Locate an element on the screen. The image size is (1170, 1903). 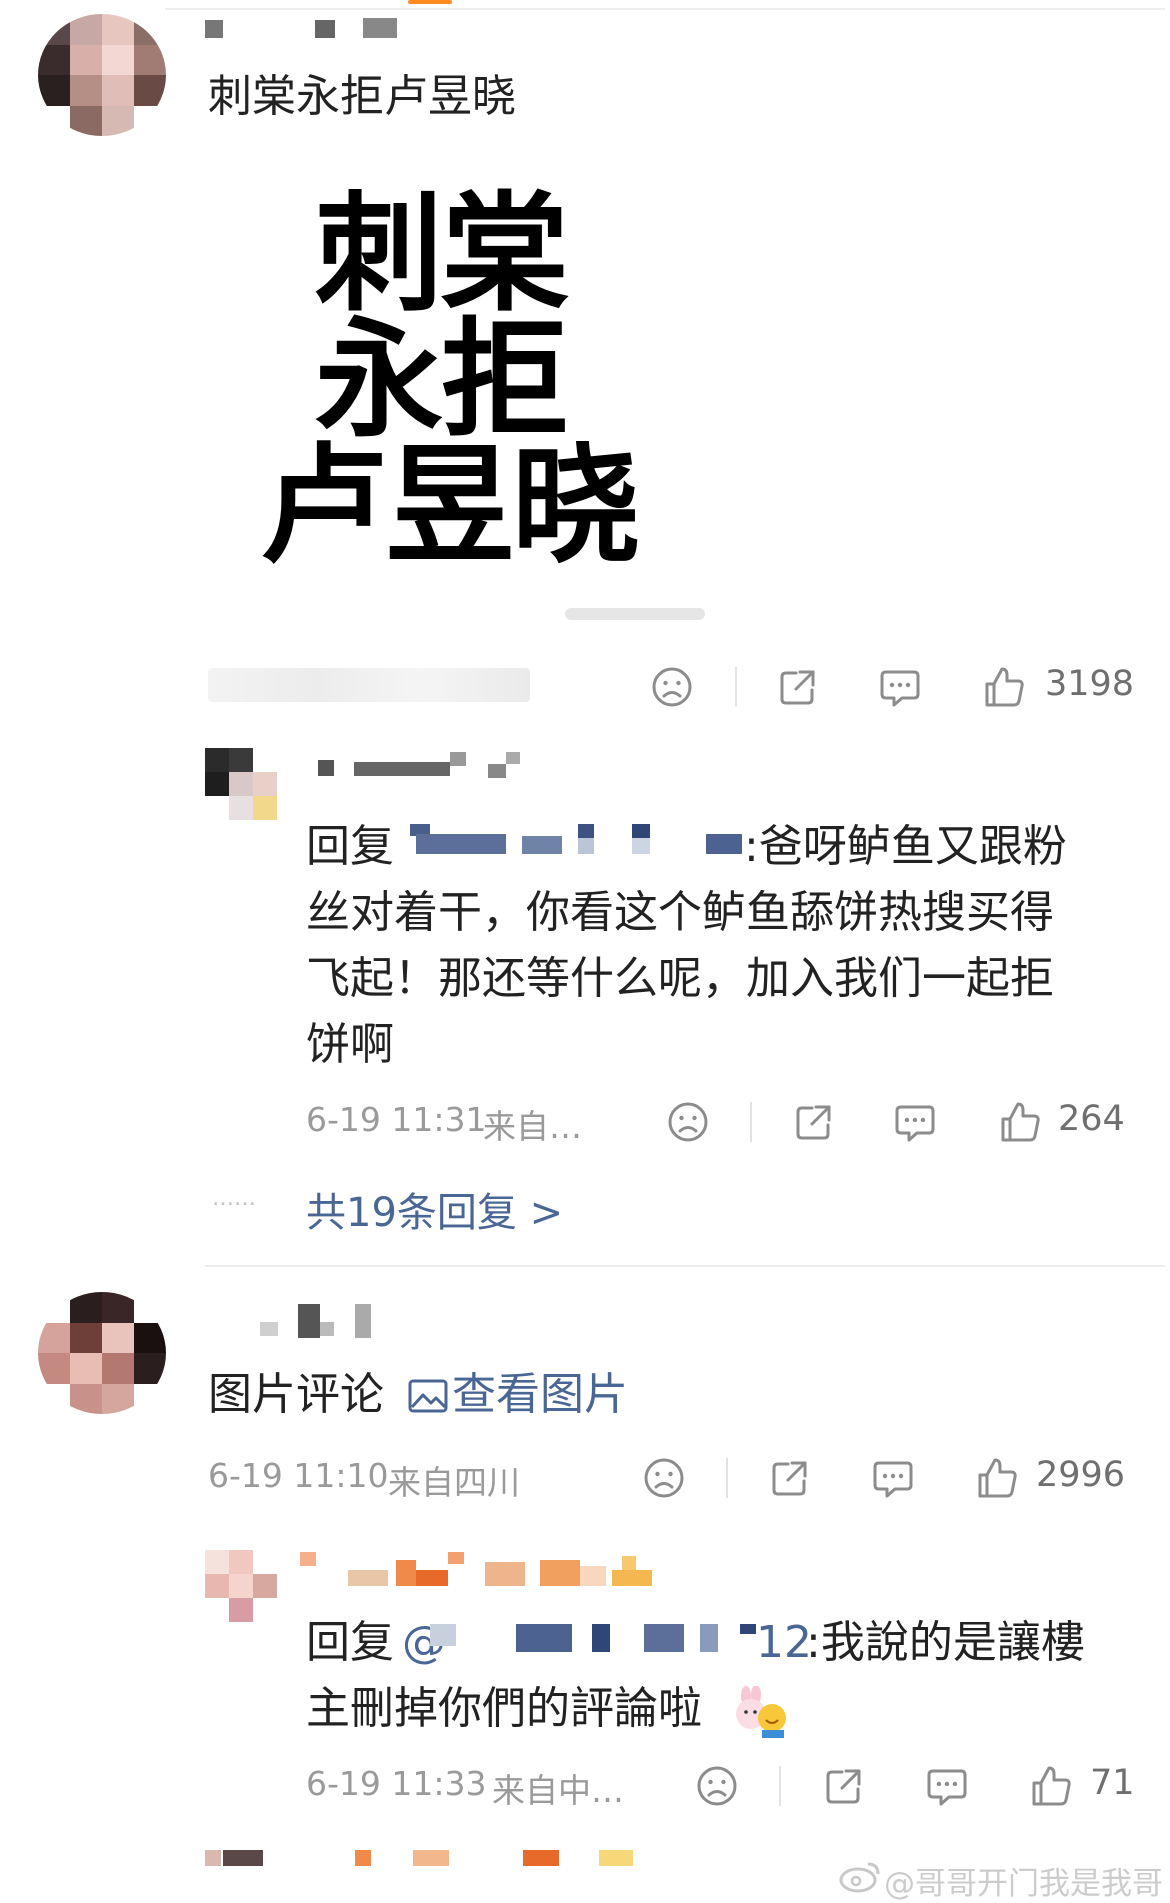
top-divider is located at coordinates (665, 9).